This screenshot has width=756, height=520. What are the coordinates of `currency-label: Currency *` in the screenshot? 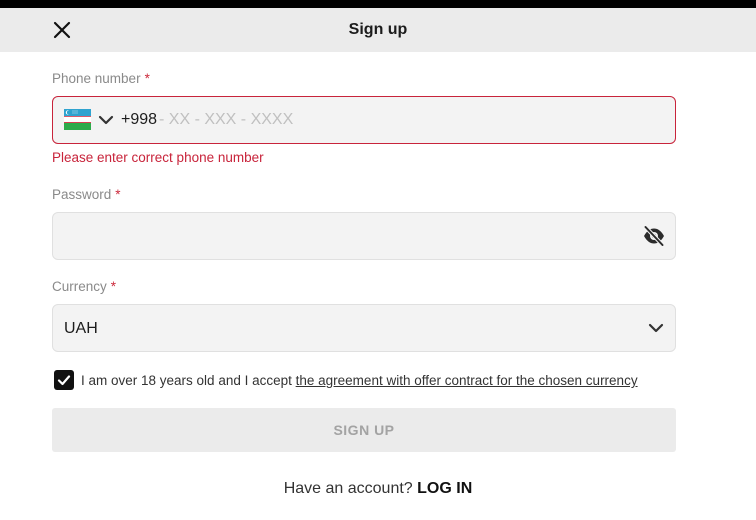 It's located at (84, 286).